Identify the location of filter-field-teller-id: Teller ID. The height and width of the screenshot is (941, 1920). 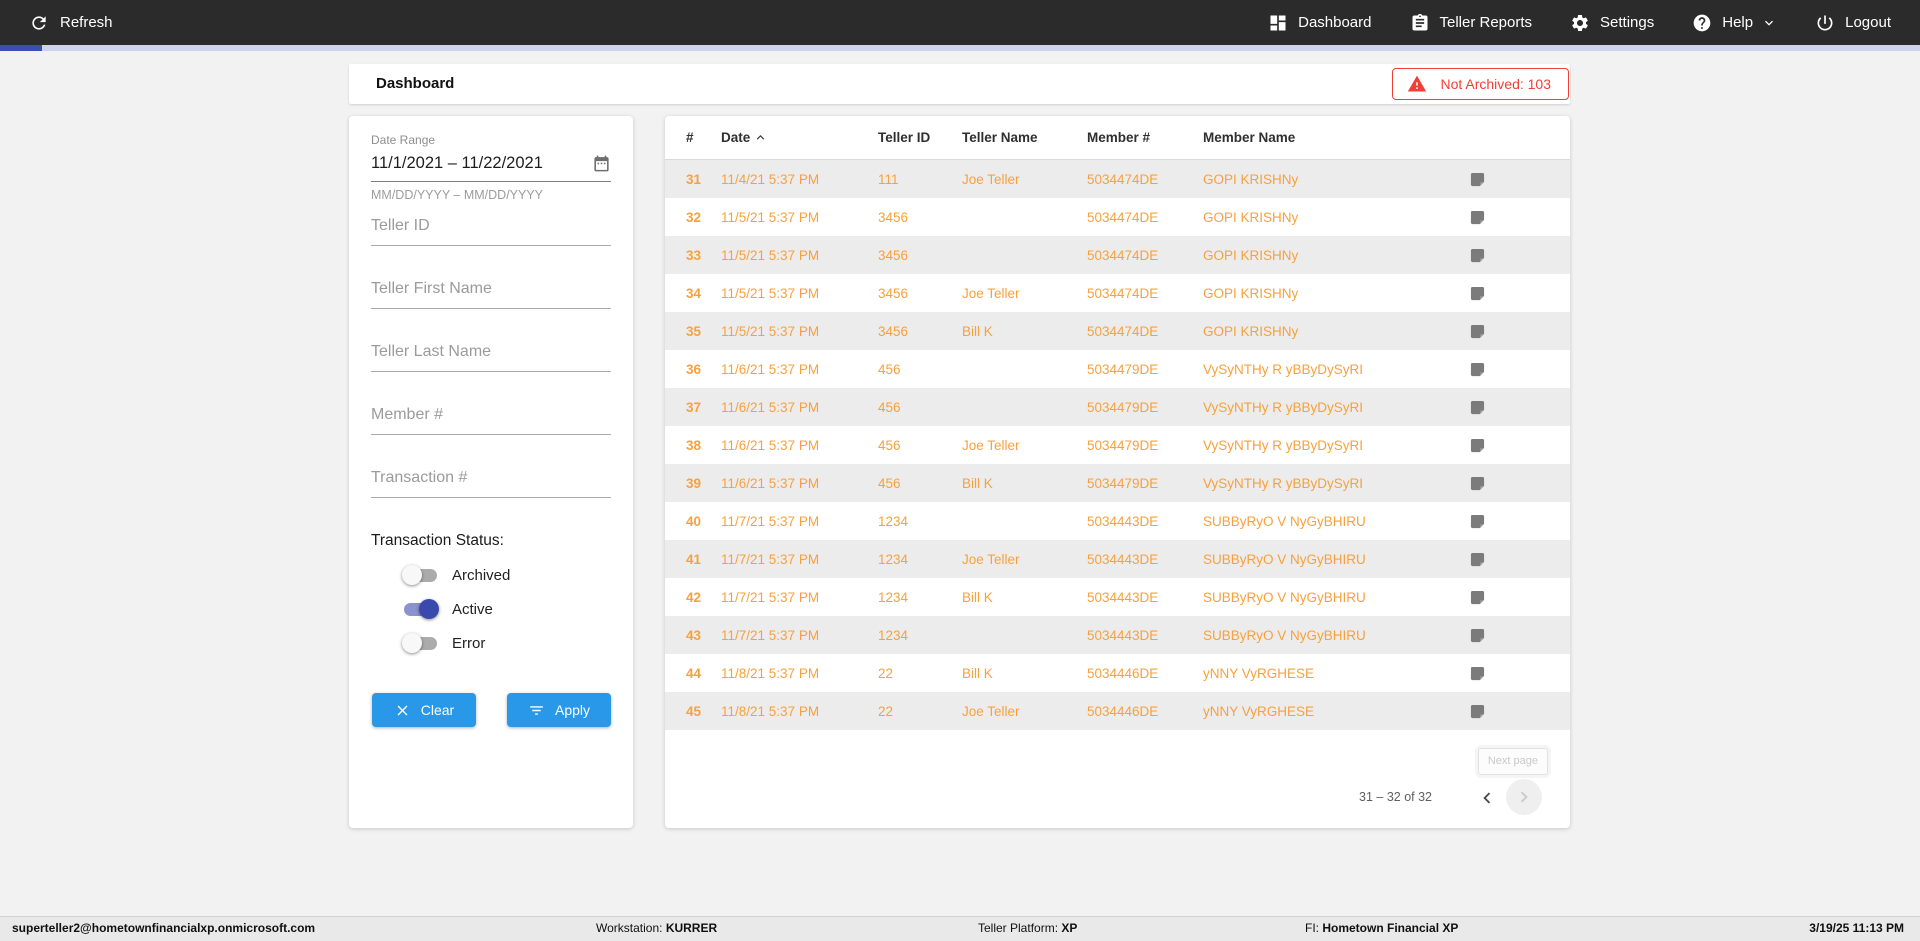
(491, 231).